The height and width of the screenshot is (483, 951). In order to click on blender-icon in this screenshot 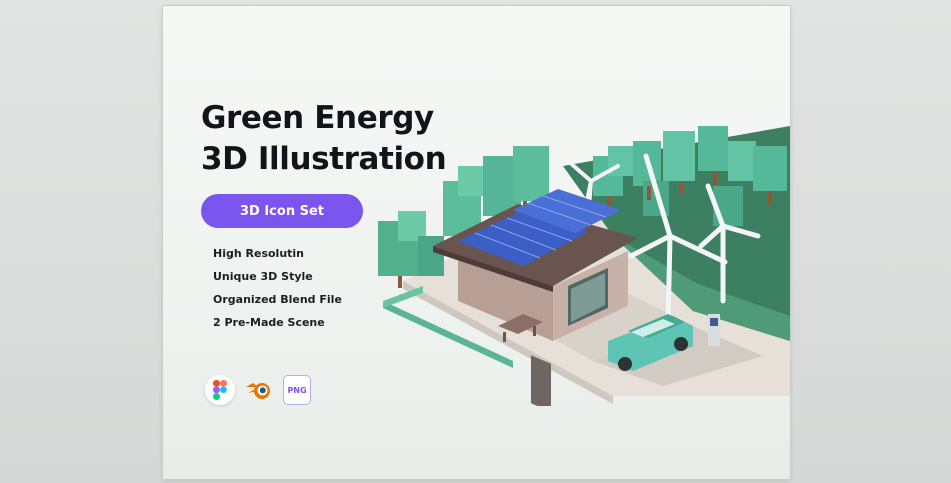, I will do `click(259, 390)`.